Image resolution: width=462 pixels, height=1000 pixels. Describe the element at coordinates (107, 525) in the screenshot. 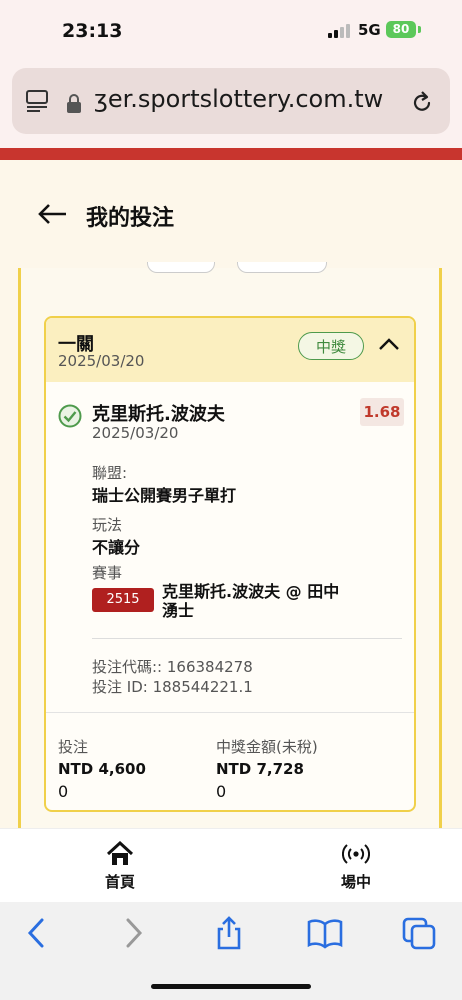

I see `market-label: 玩法` at that location.